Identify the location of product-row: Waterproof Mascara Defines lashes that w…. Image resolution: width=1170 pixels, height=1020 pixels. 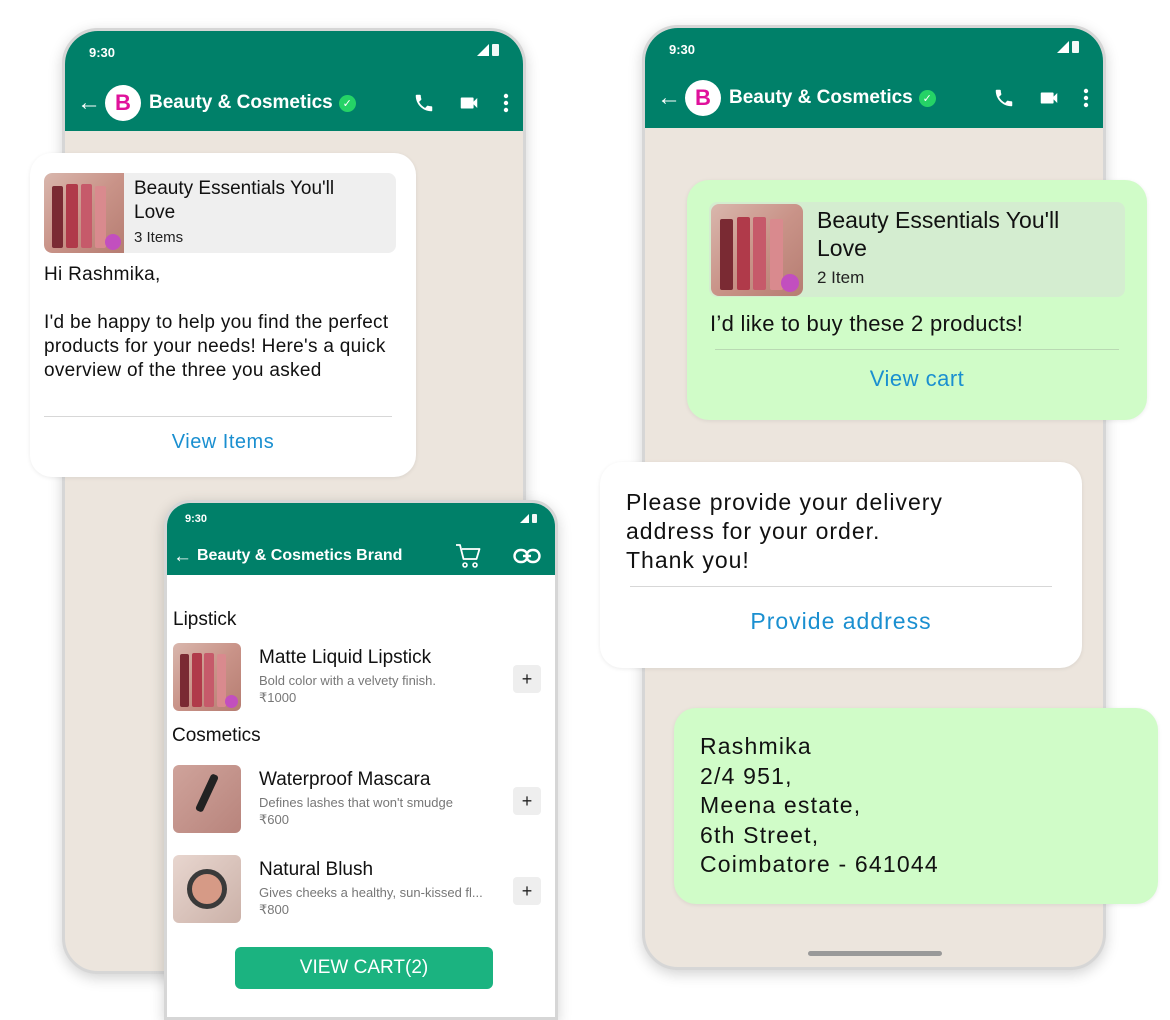
(359, 800).